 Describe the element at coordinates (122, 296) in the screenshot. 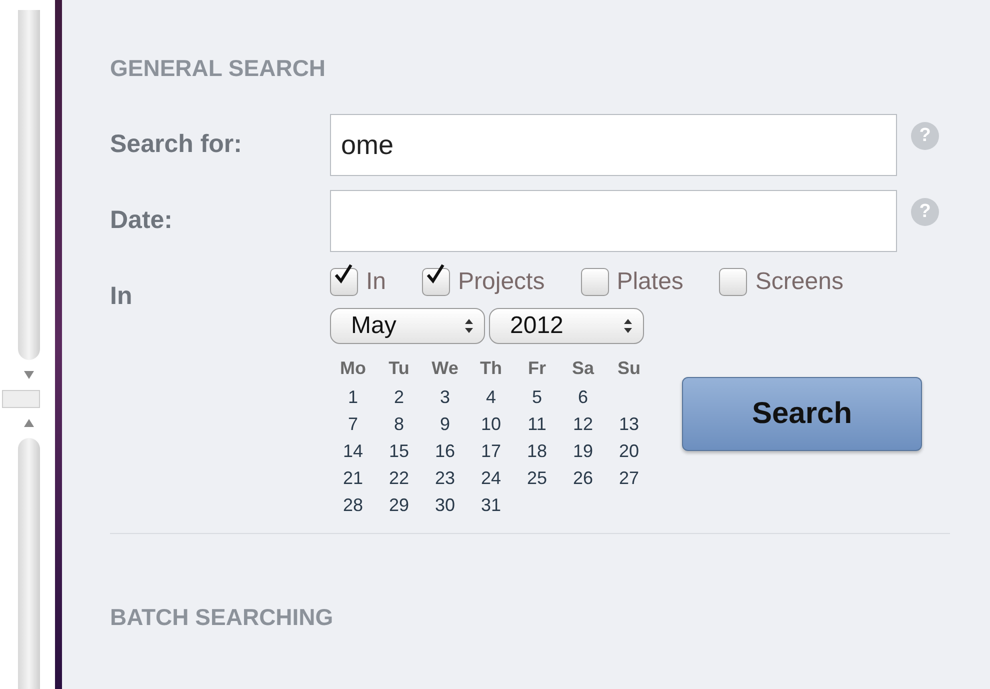

I see `field-label: In` at that location.